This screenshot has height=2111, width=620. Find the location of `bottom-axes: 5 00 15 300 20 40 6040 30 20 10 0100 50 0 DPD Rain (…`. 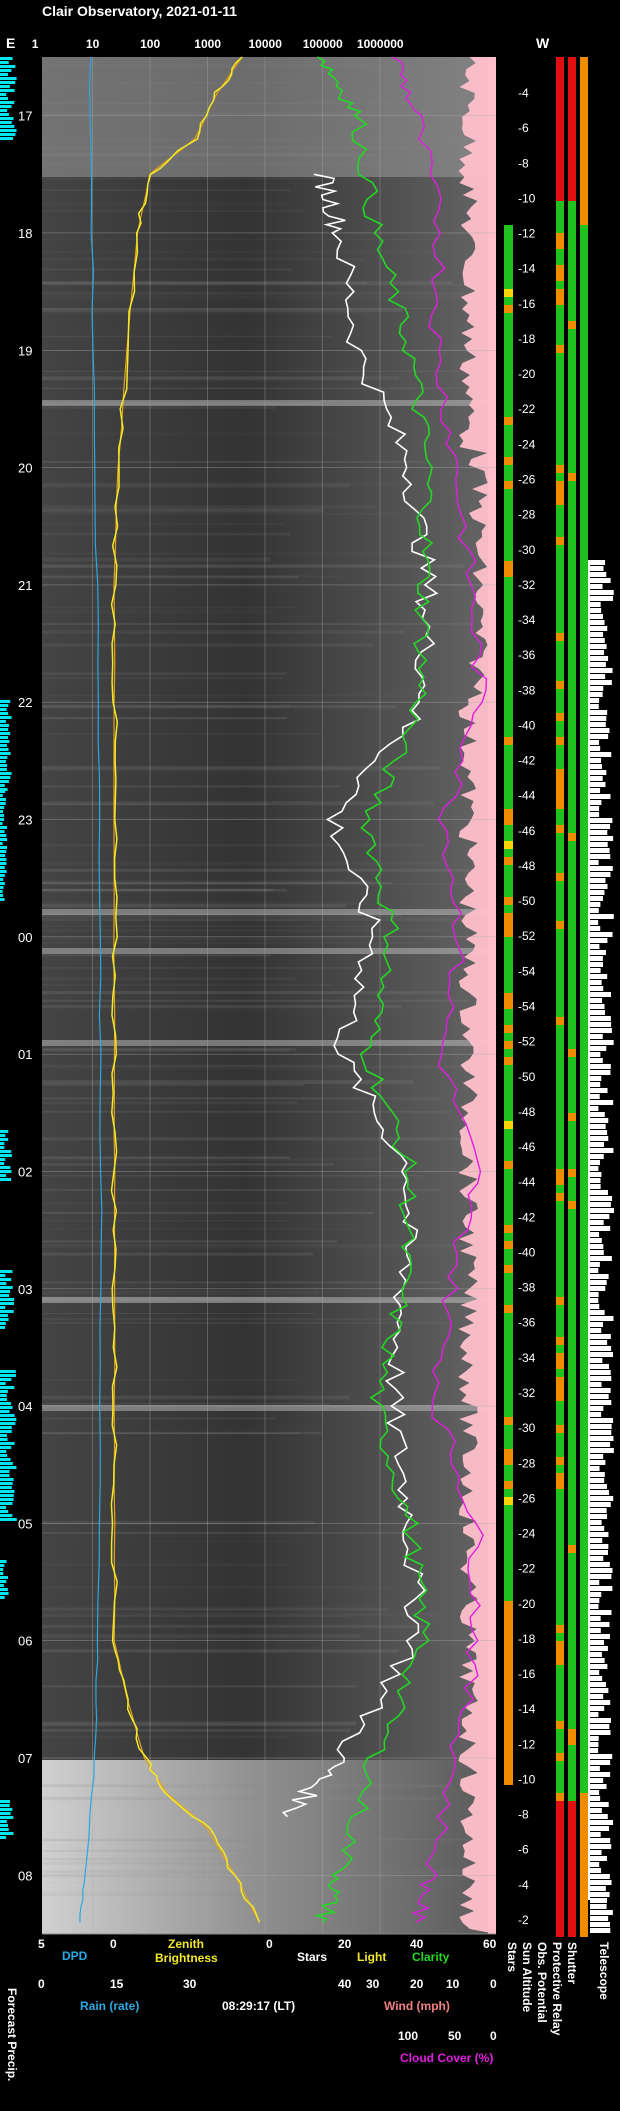

bottom-axes: 5 00 15 300 20 40 6040 30 20 10 0100 50 0 DPD Rain (… is located at coordinates (267, 1999).